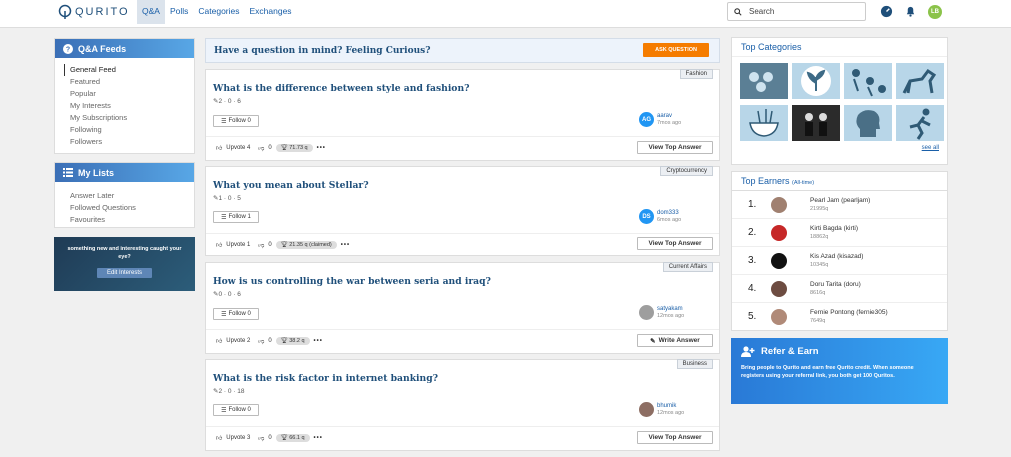 The width and height of the screenshot is (1011, 457). What do you see at coordinates (132, 106) in the screenshot?
I see `feed-my-interests: My Interests` at bounding box center [132, 106].